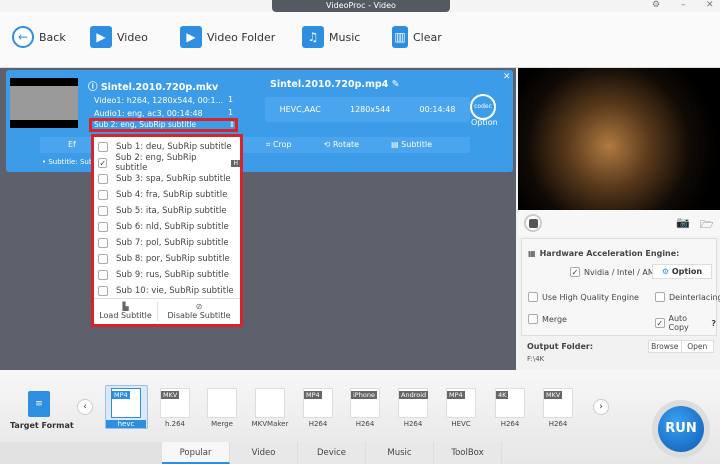 This screenshot has width=720, height=464. Describe the element at coordinates (427, 37) in the screenshot. I see `clear-label: Clear` at that location.